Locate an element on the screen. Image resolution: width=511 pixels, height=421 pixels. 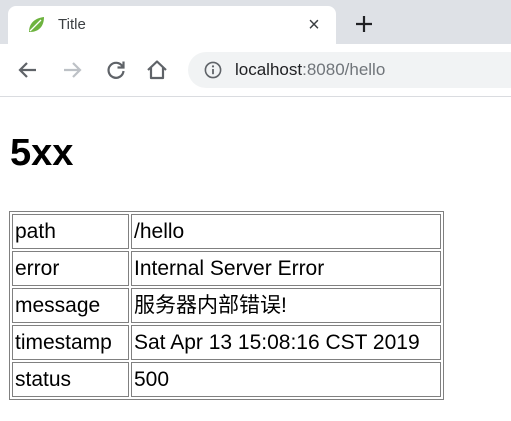
row-value: /hello is located at coordinates (286, 231).